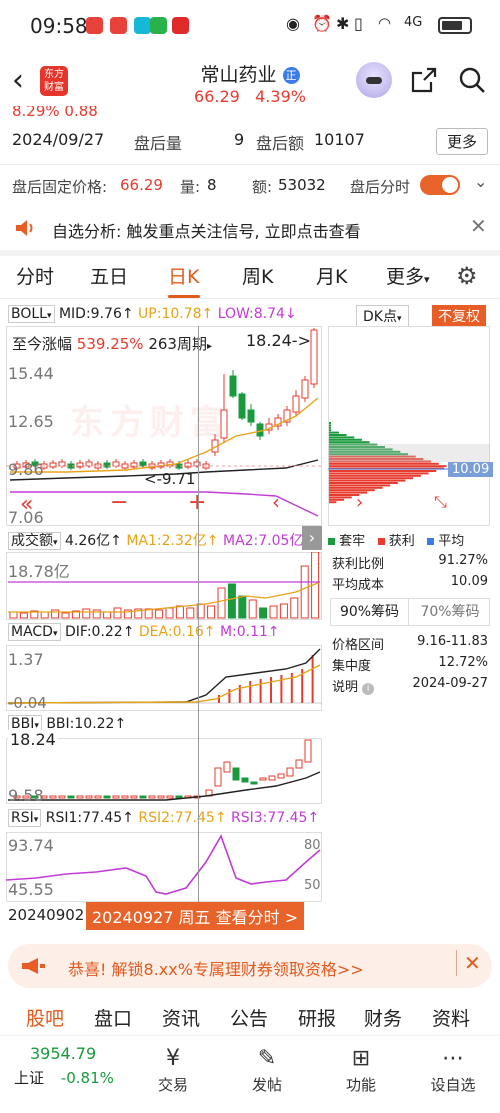 Image resolution: width=500 pixels, height=1113 pixels. I want to click on indicator-select-boll: BOLL▾, so click(31, 314).